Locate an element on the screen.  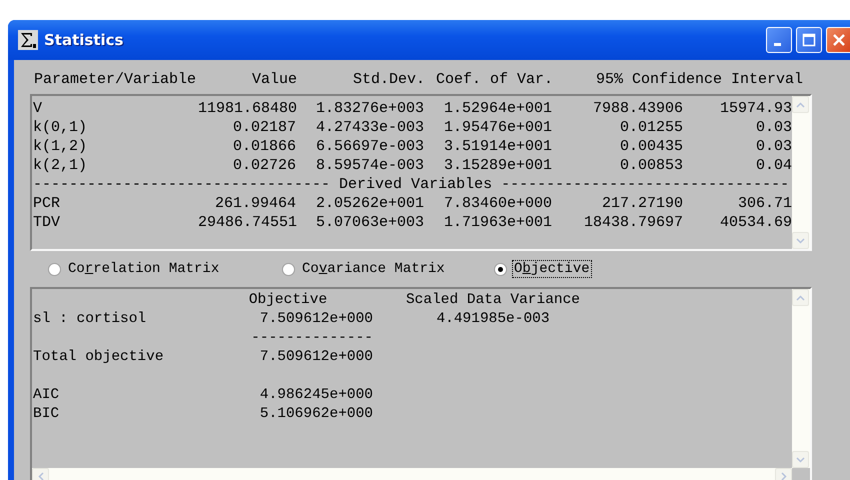
table-cell-text: 3.51914e+001 is located at coordinates (497, 146).